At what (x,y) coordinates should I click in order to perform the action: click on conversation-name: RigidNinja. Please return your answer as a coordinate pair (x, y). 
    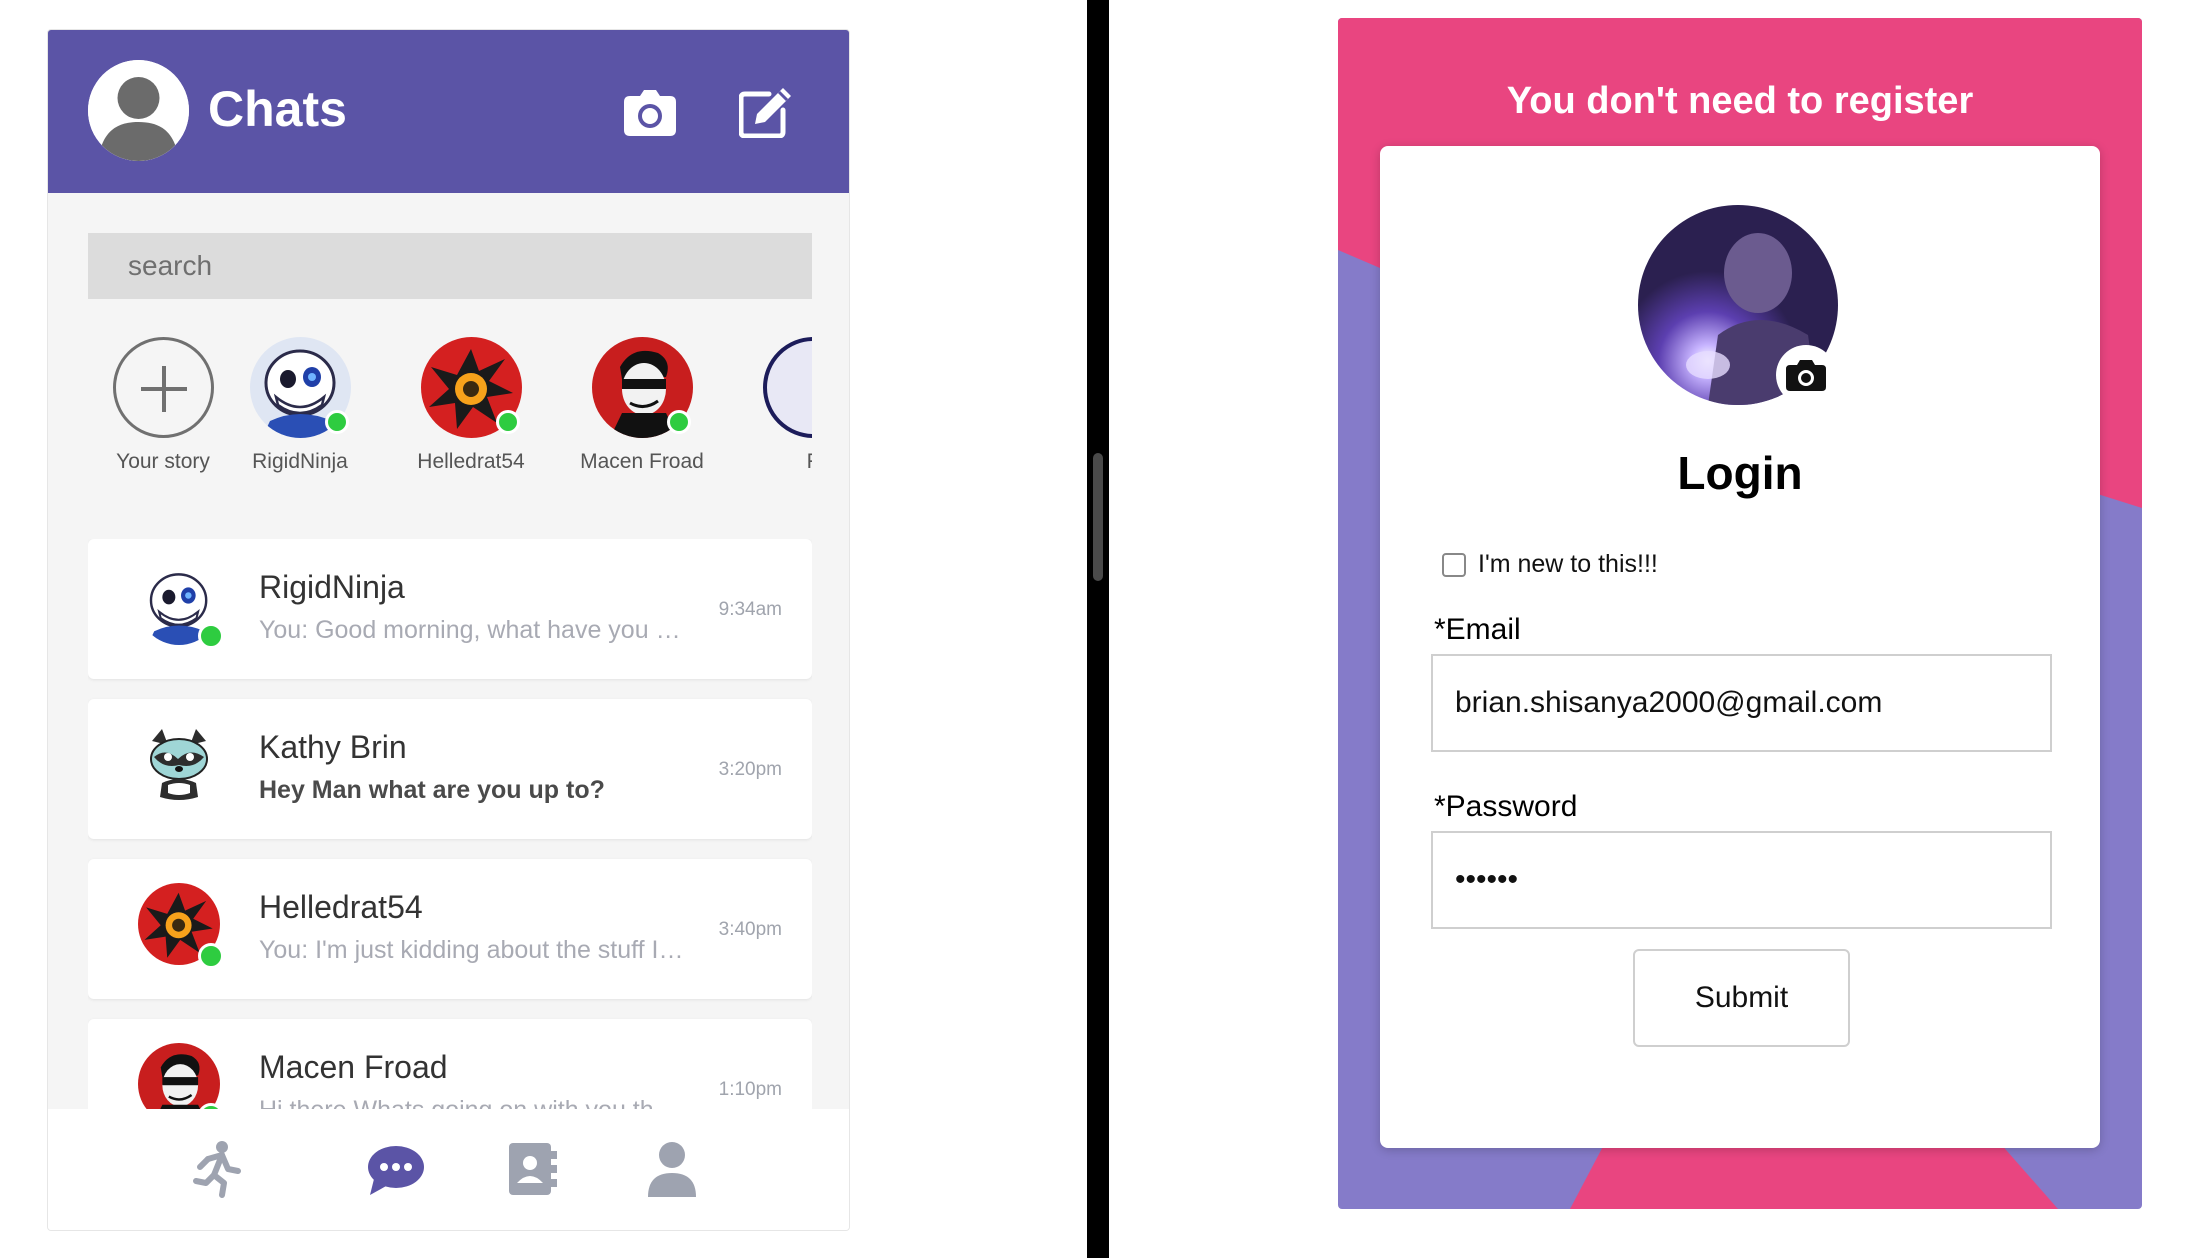
    Looking at the image, I should click on (332, 587).